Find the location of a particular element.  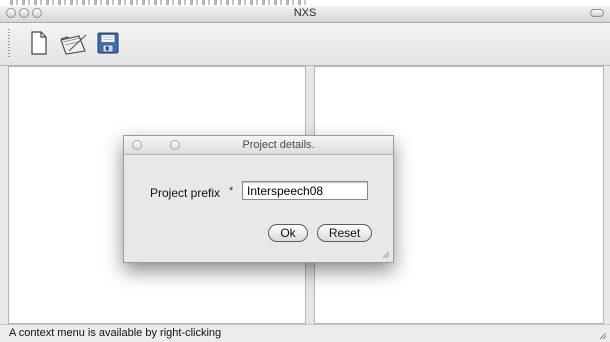

required-marker: * is located at coordinates (231, 191).